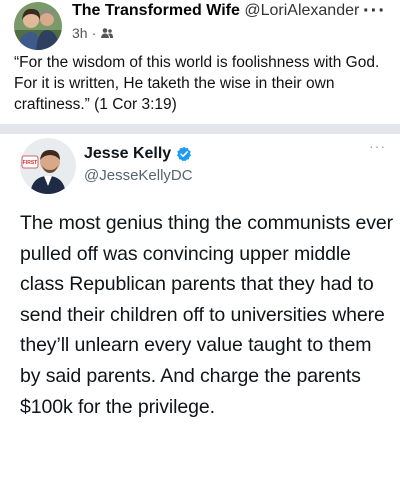  I want to click on author-name-line: The Transformed Wife @LoriAlexander, so click(215, 11).